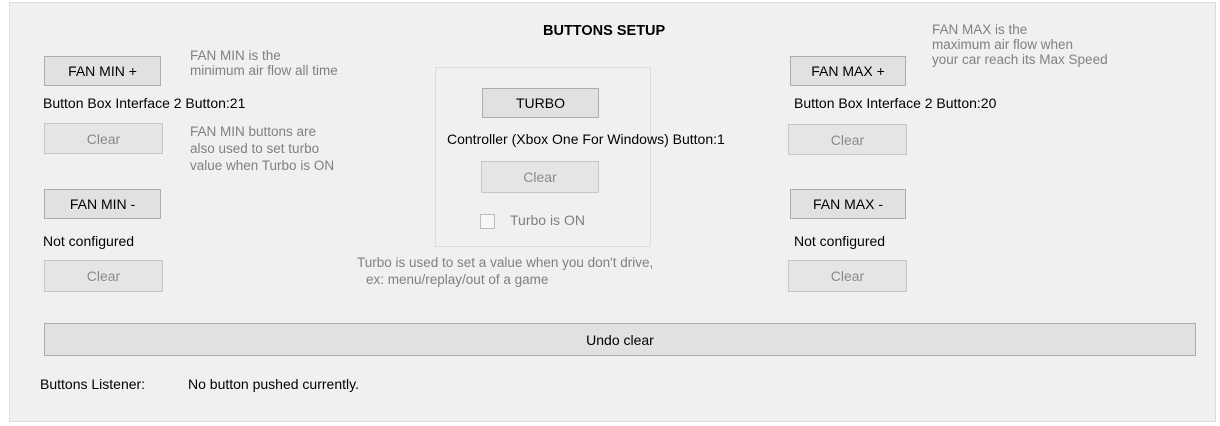  What do you see at coordinates (547, 220) in the screenshot?
I see `turbo-on-label: Turbo is ON` at bounding box center [547, 220].